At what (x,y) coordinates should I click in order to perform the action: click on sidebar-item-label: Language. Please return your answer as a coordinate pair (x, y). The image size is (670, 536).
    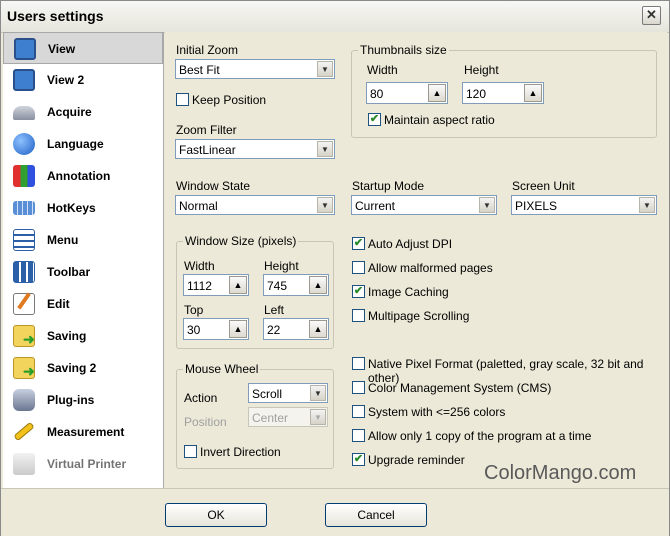
    Looking at the image, I should click on (75, 144).